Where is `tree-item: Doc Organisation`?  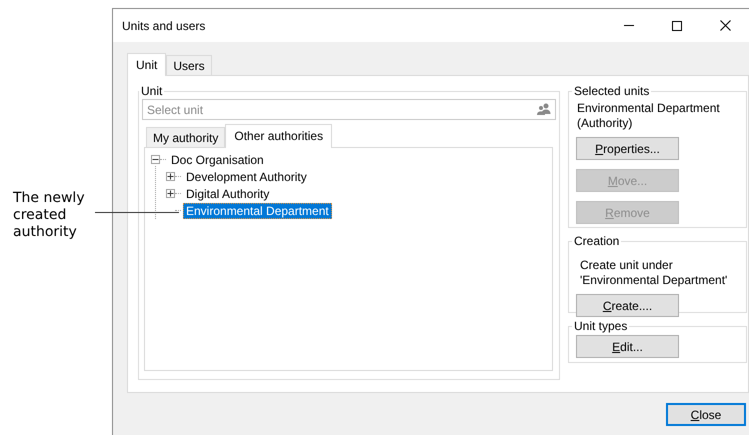
tree-item: Doc Organisation is located at coordinates (217, 160).